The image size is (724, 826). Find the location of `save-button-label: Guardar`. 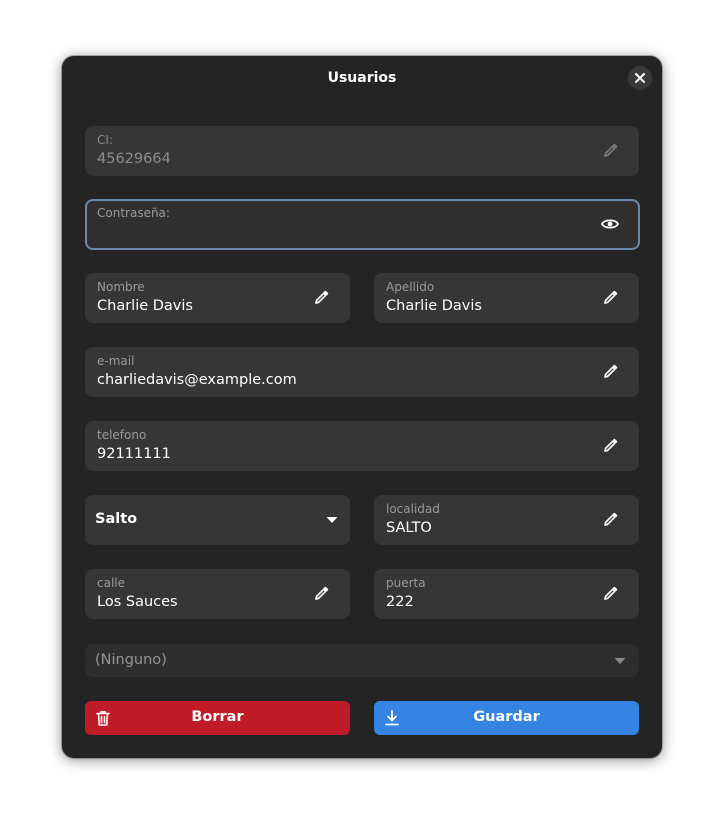

save-button-label: Guardar is located at coordinates (506, 717).